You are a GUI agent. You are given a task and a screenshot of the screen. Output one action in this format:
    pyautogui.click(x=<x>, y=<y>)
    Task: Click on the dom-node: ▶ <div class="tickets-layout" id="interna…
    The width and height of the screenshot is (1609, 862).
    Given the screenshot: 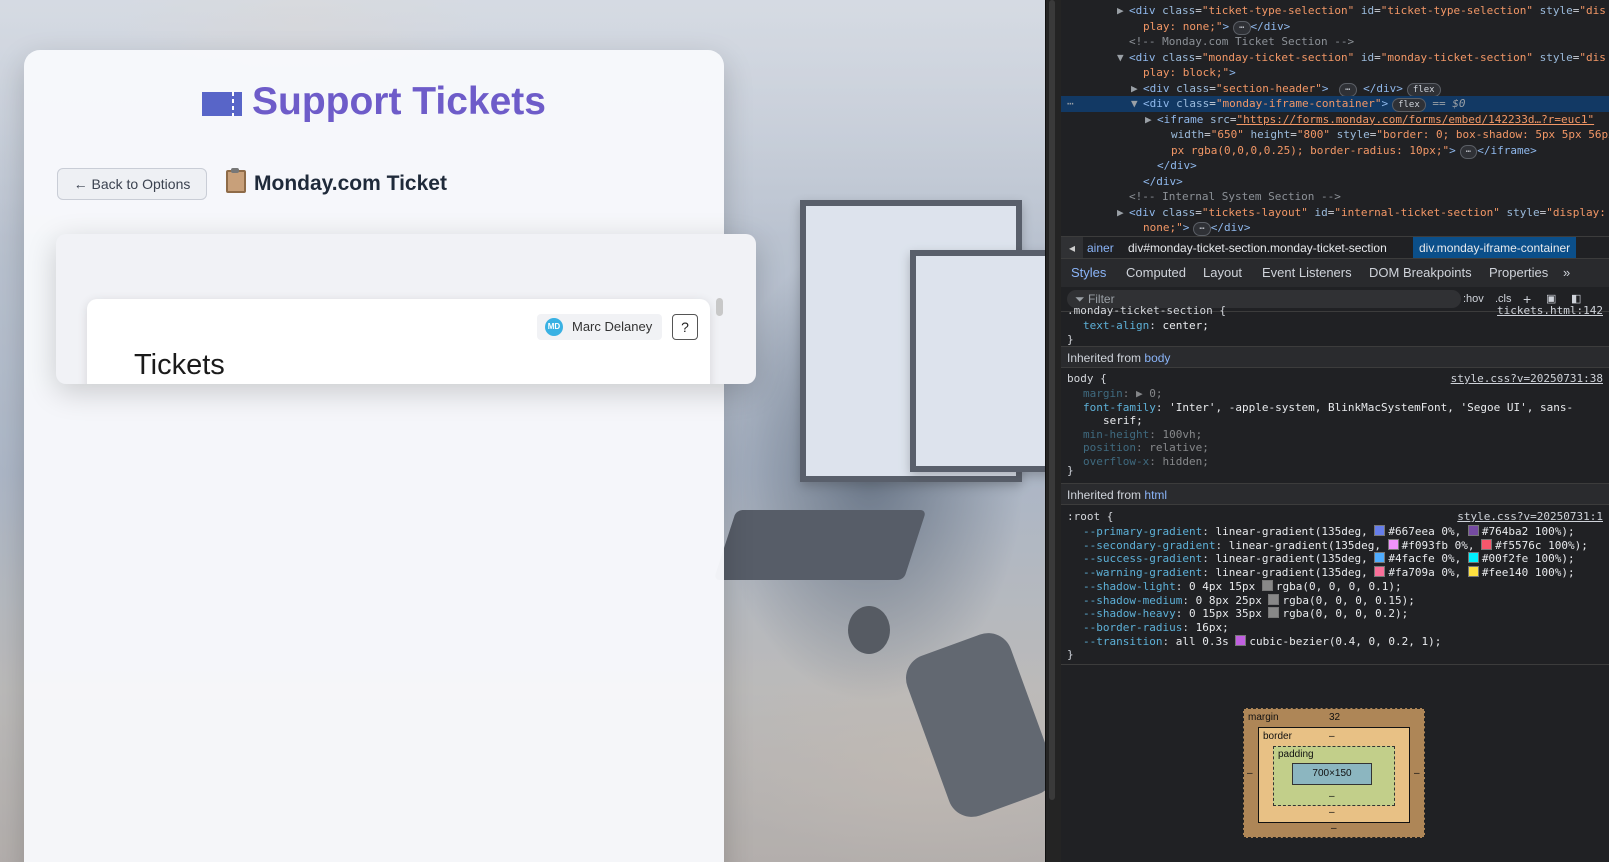 What is the action you would take?
    pyautogui.click(x=1335, y=213)
    